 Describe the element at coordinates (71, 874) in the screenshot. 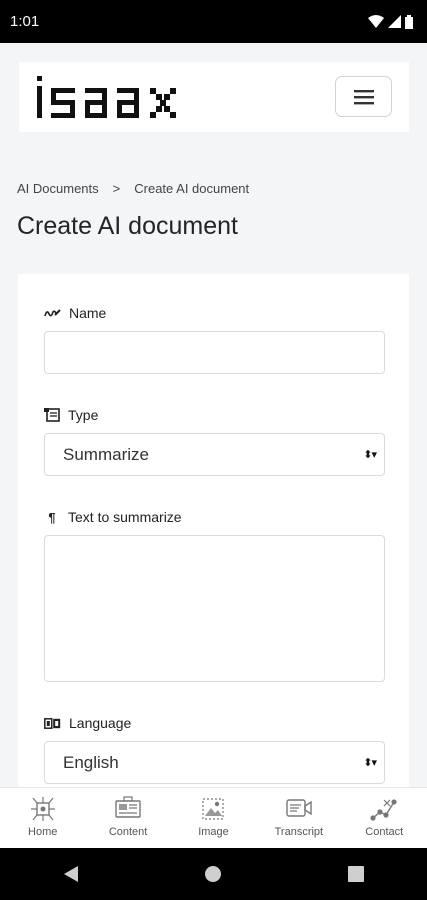

I see `back-icon` at that location.